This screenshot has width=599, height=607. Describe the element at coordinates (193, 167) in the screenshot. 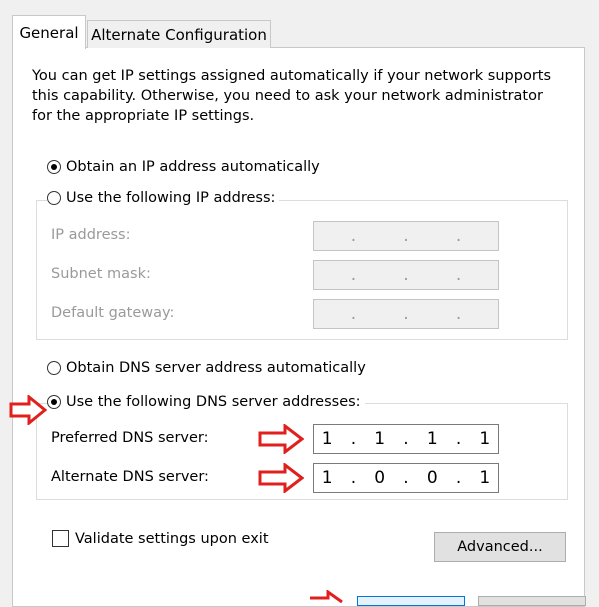

I see `radio-label: Obtain an IP address automatically` at that location.